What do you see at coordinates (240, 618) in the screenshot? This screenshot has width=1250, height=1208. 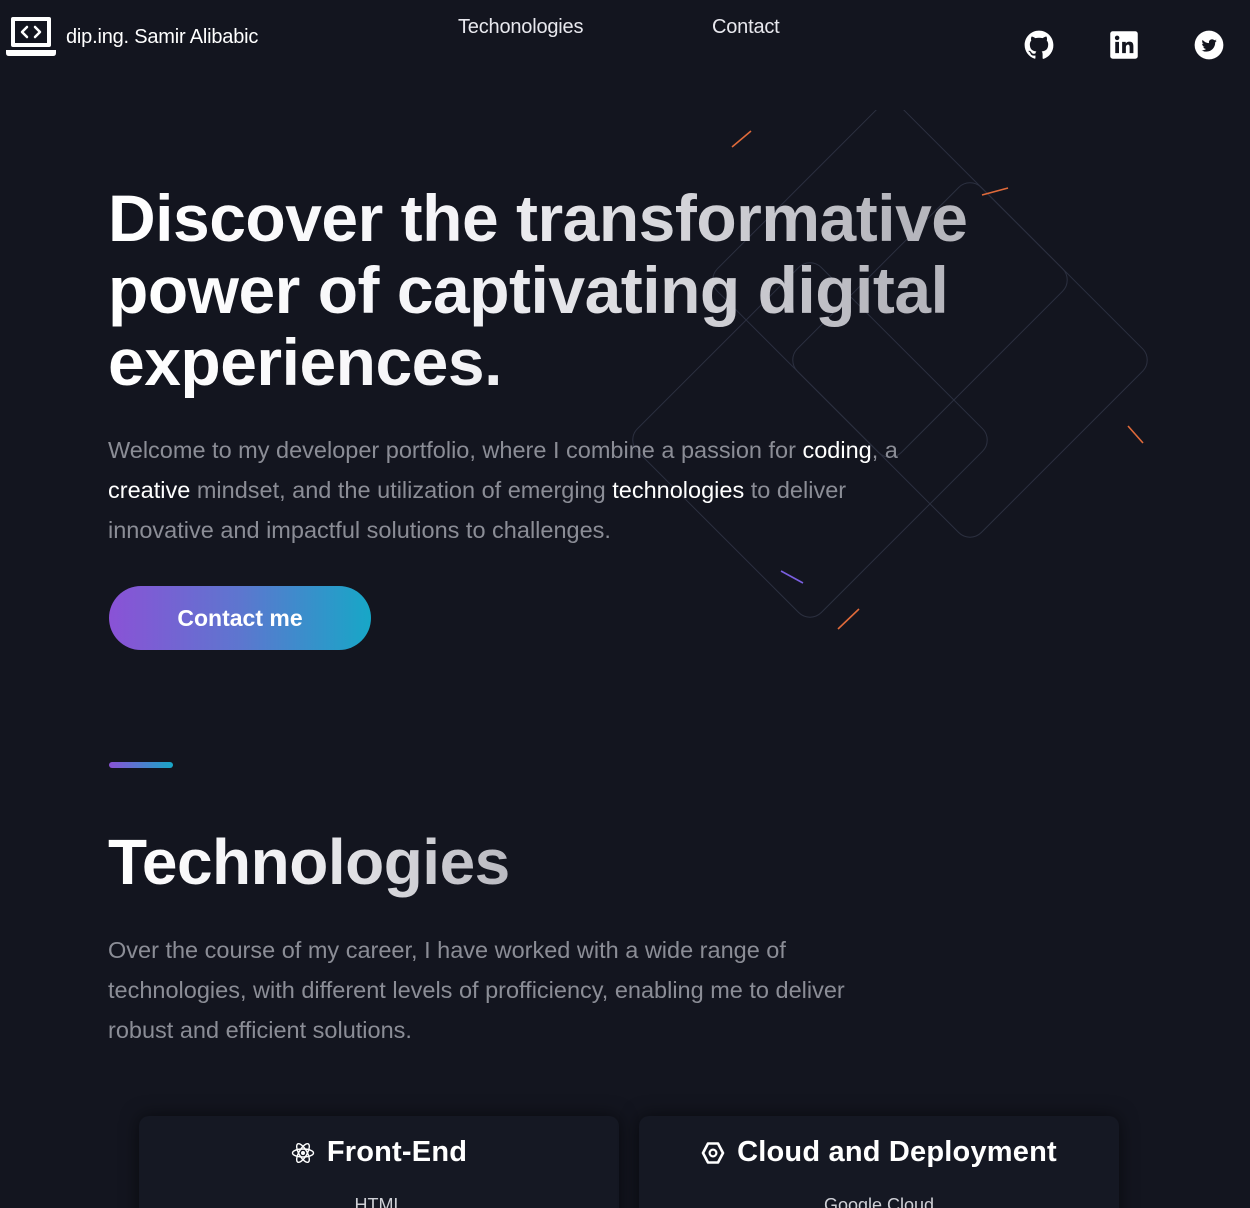 I see `contact-me-button: Contact me` at bounding box center [240, 618].